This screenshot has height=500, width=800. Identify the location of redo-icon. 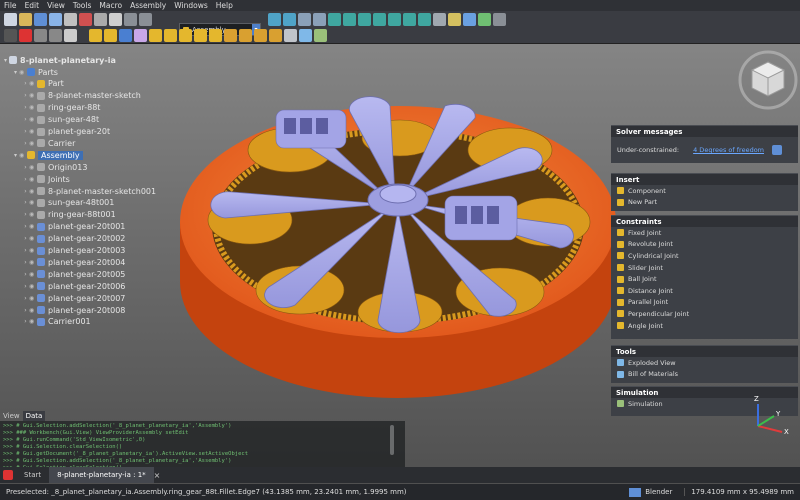
(145, 19).